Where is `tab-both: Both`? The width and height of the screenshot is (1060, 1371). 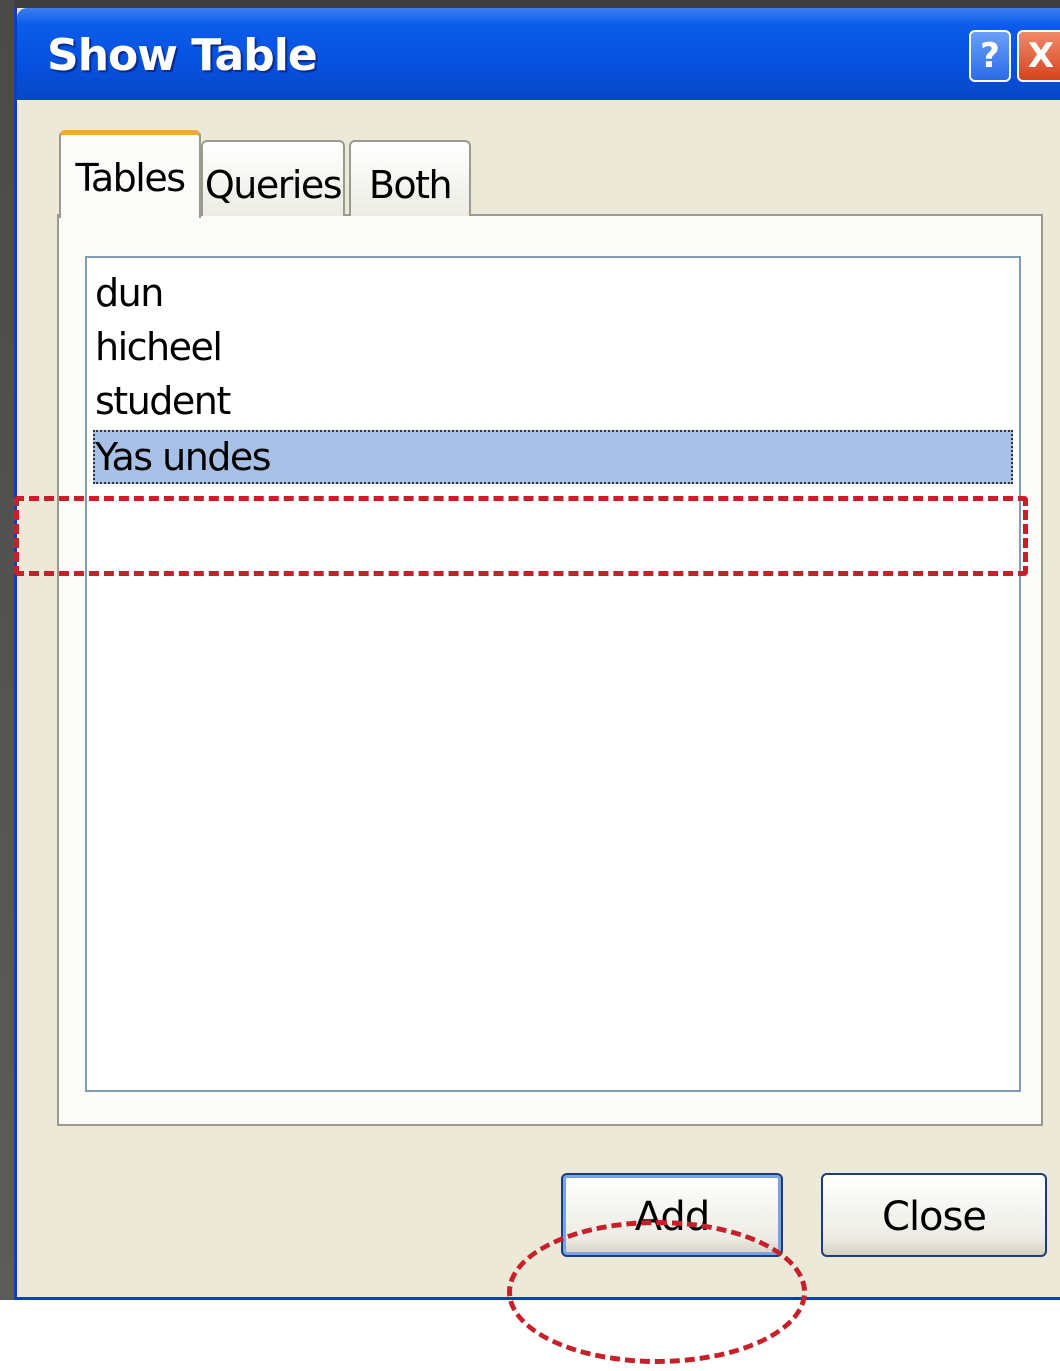 tab-both: Both is located at coordinates (410, 178).